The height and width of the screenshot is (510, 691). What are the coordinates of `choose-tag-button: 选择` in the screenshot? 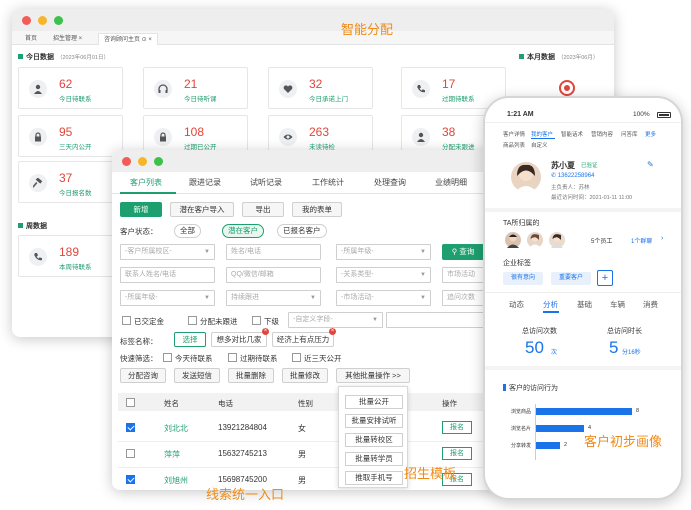 It's located at (190, 339).